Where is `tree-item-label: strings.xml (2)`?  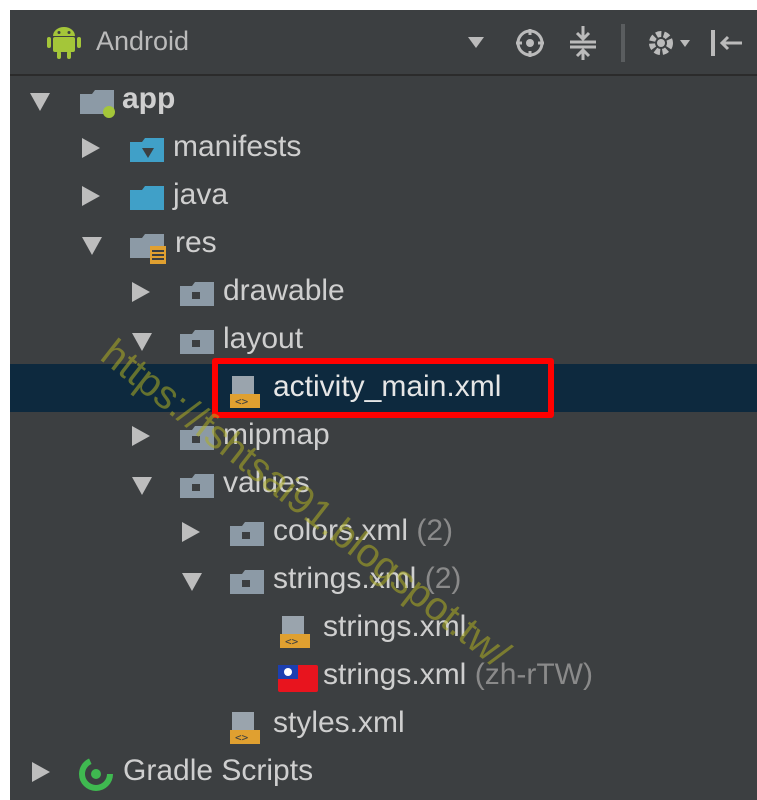 tree-item-label: strings.xml (2) is located at coordinates (367, 579).